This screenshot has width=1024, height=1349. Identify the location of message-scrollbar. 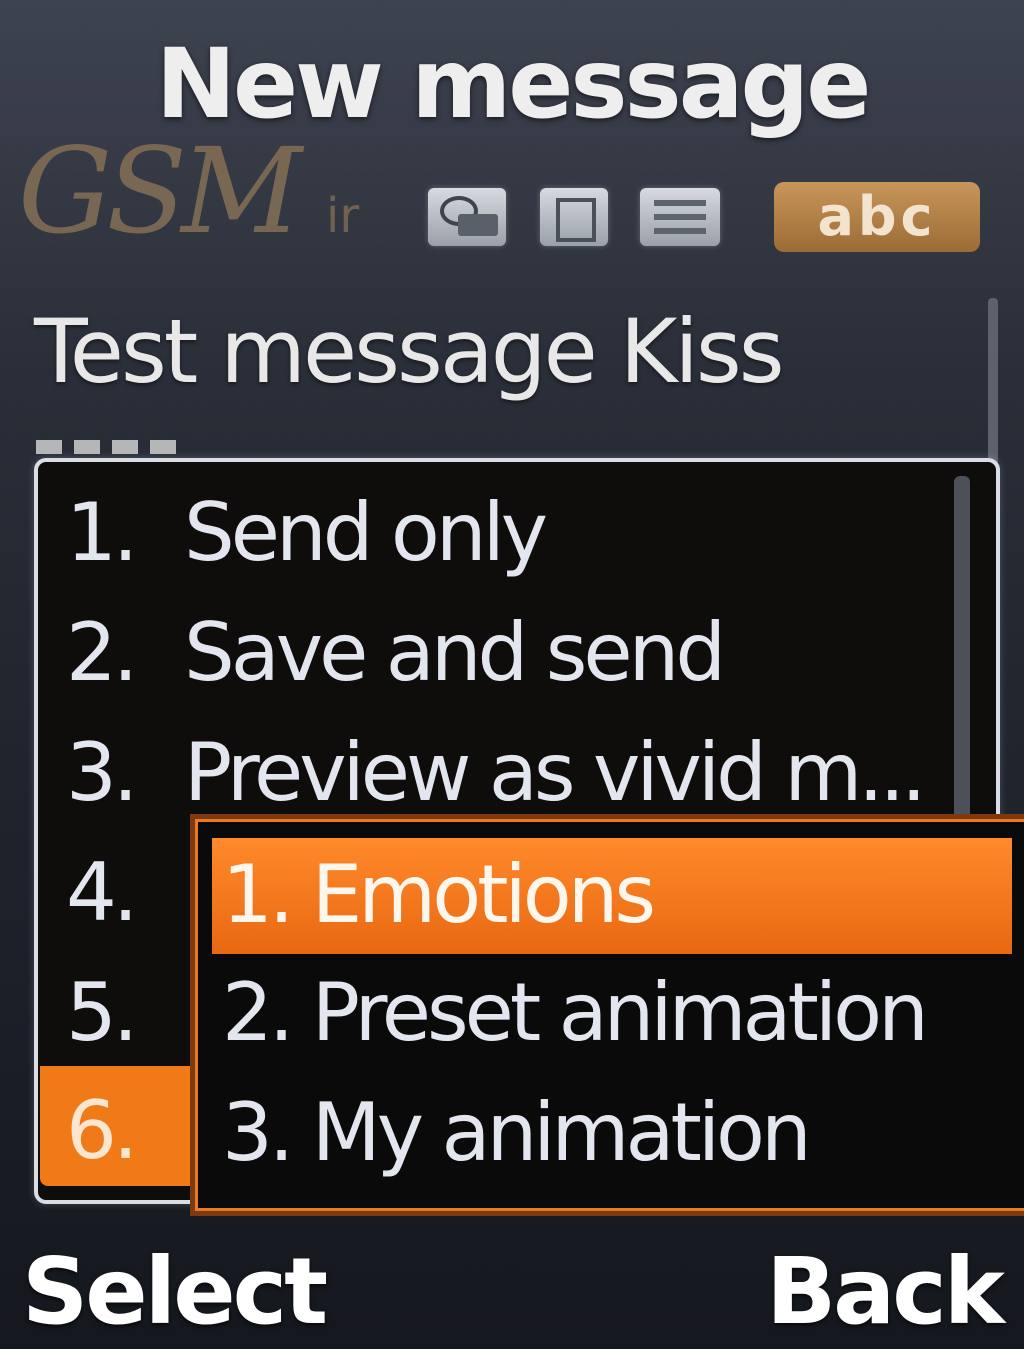
(993, 383).